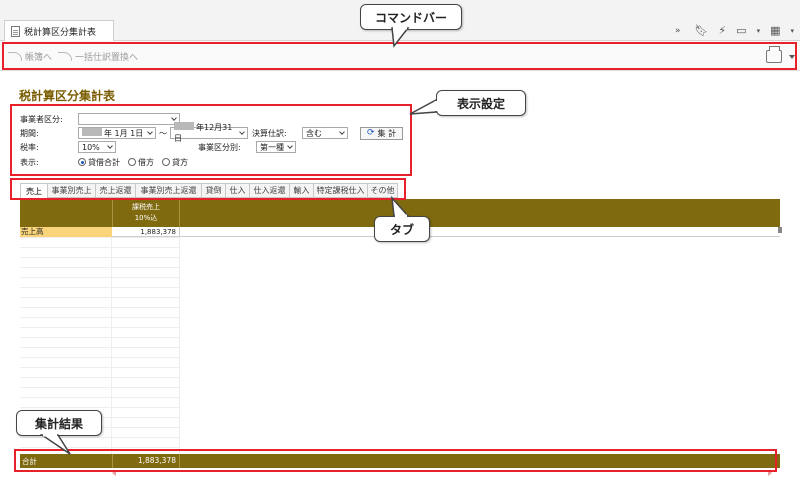 The image size is (800, 495). What do you see at coordinates (423, 106) in the screenshot?
I see `callout-display-settings-tail` at bounding box center [423, 106].